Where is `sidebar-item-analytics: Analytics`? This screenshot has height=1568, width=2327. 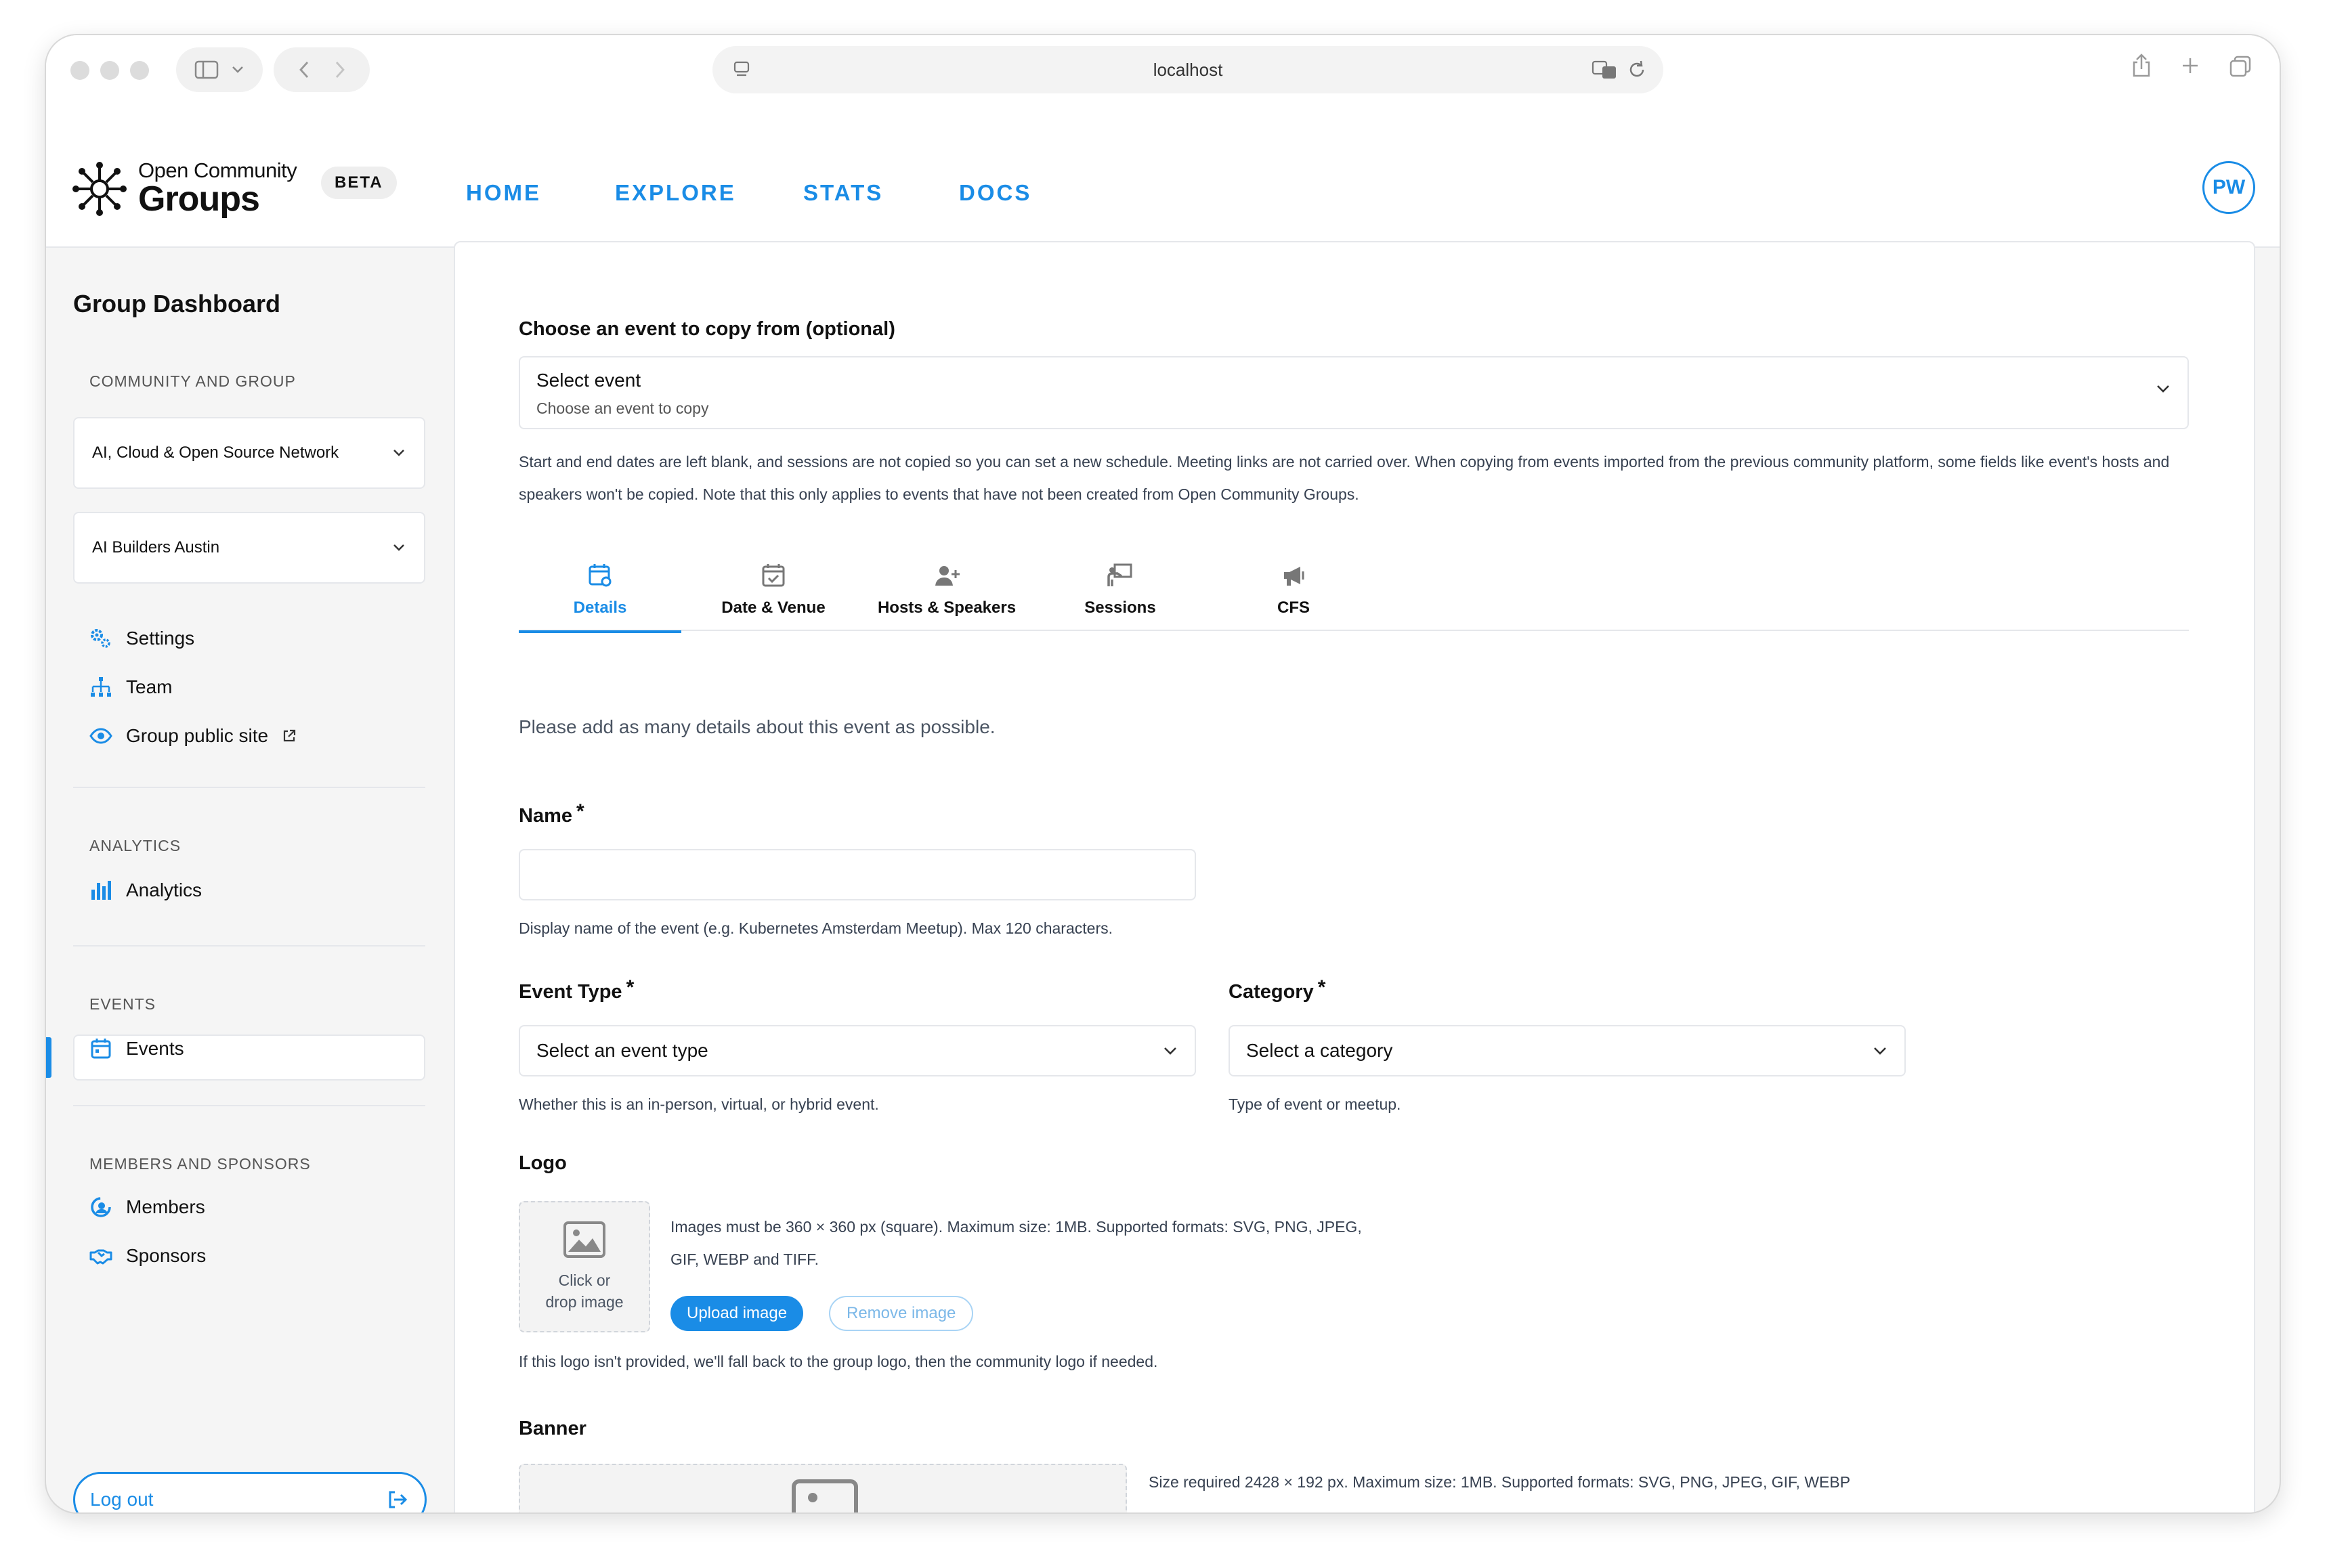
sidebar-item-analytics: Analytics is located at coordinates (145, 890).